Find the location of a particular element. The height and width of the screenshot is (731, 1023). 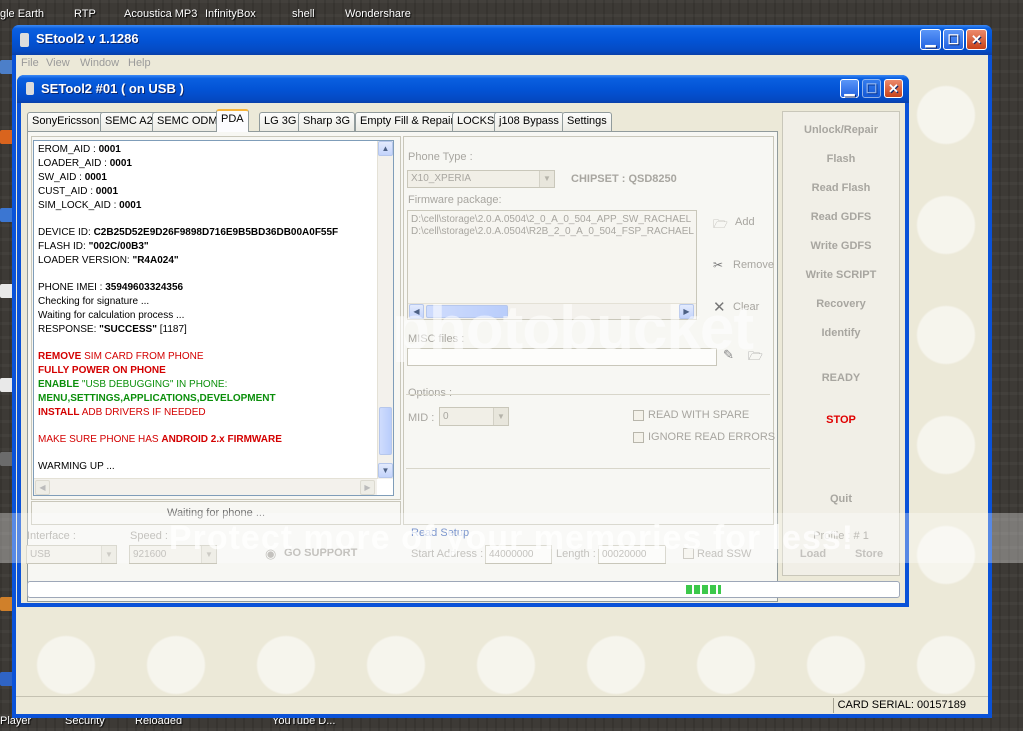

misc-files-label: MISC files : is located at coordinates (436, 339).